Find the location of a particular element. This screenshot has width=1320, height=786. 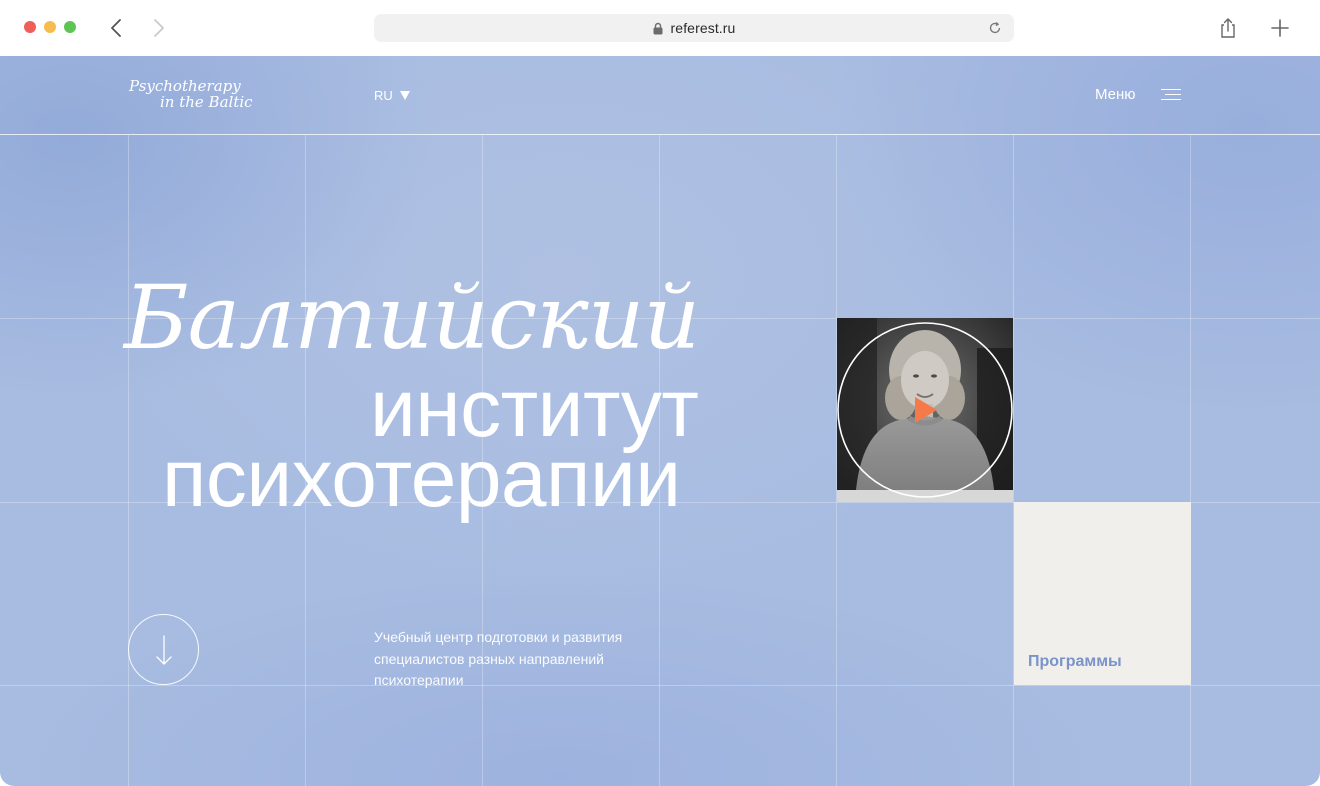

caret-down-icon is located at coordinates (404, 95).